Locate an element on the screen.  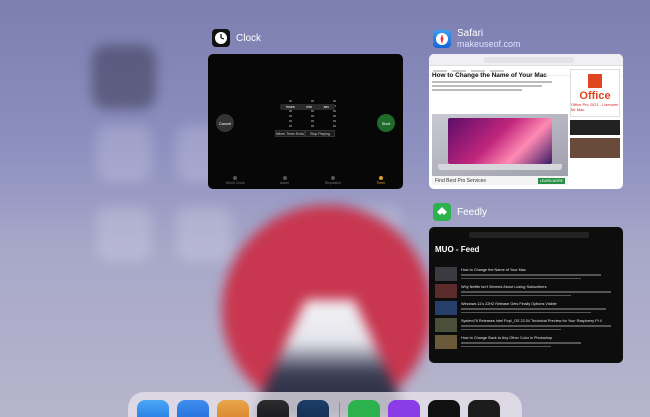
safari-app-subtitle: makeuseof.com is located at coordinates (489, 44).